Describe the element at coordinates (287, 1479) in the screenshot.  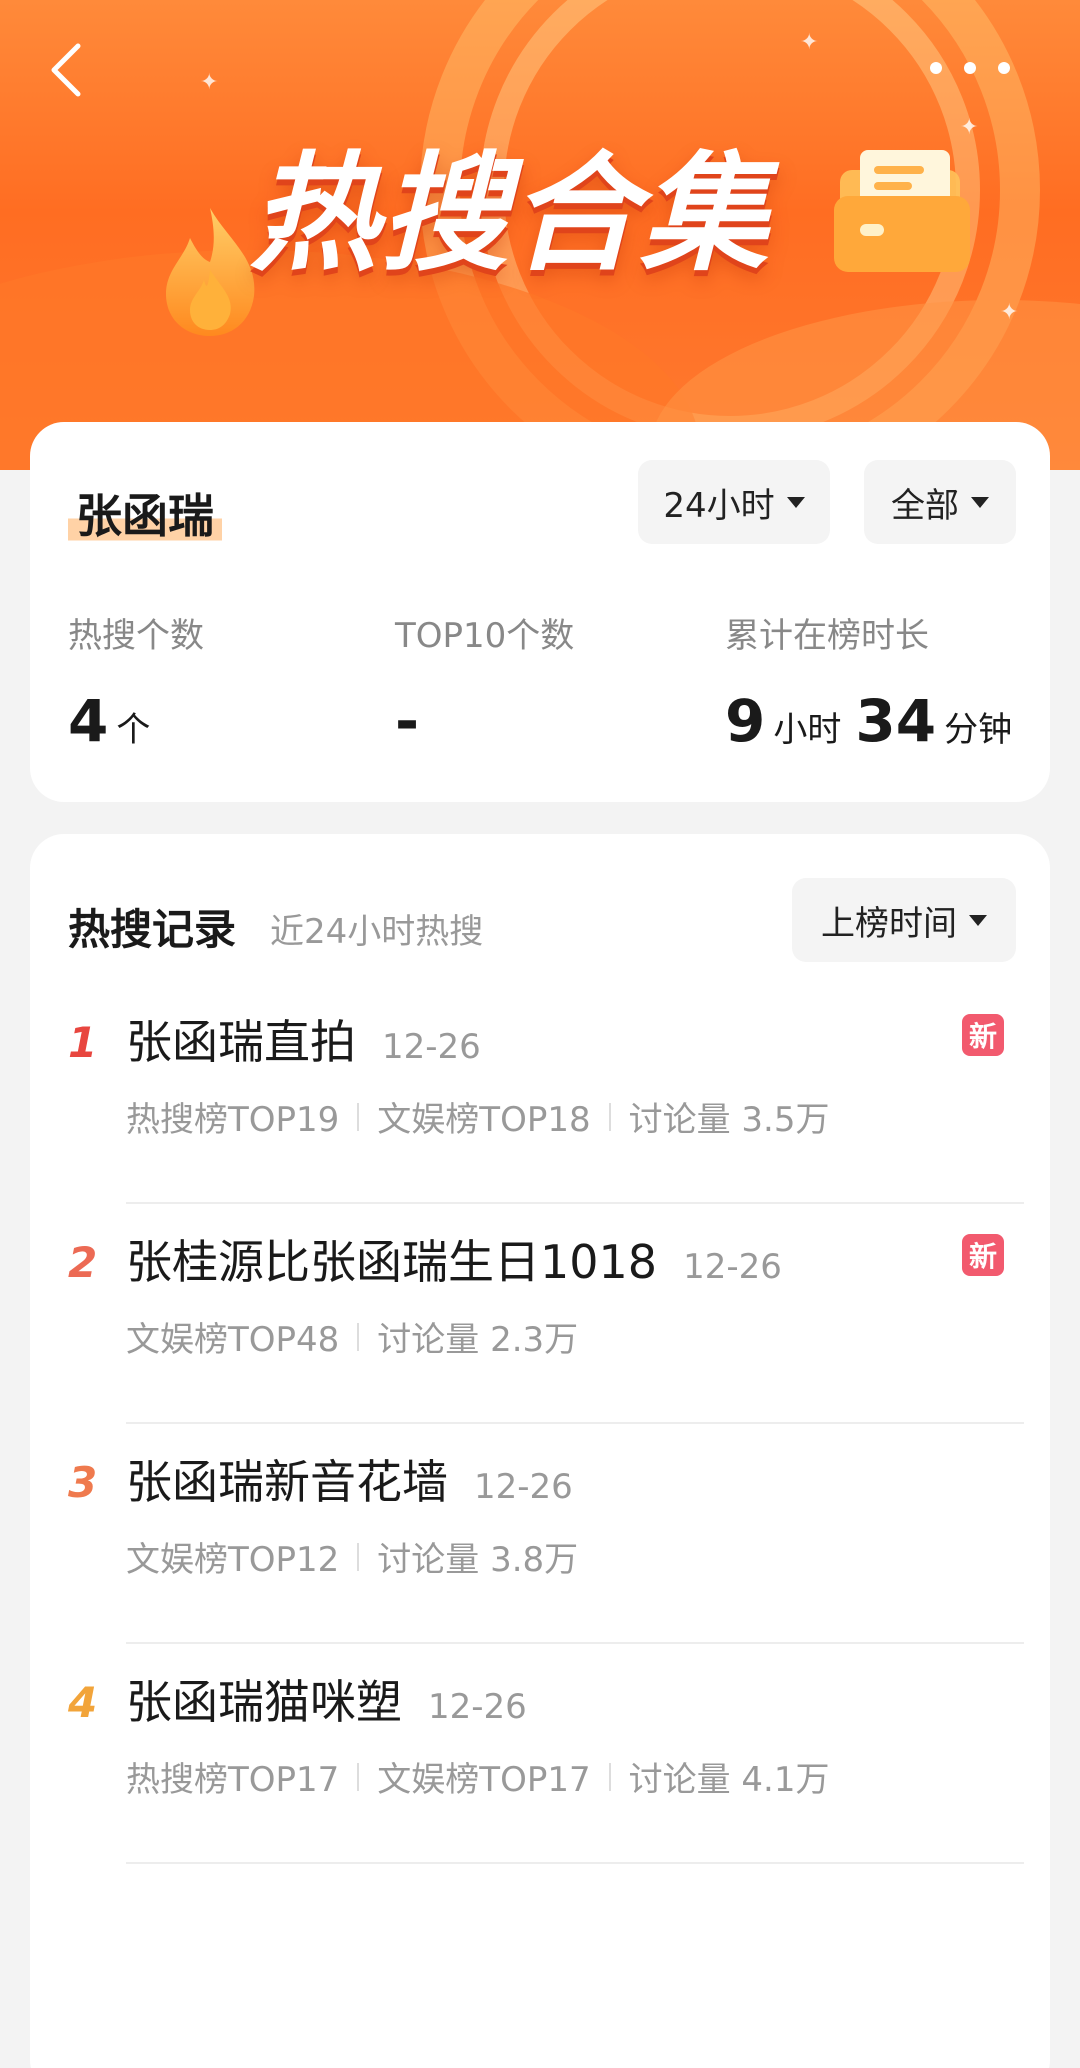
I see `record-title: 张函瑞新音花墙` at that location.